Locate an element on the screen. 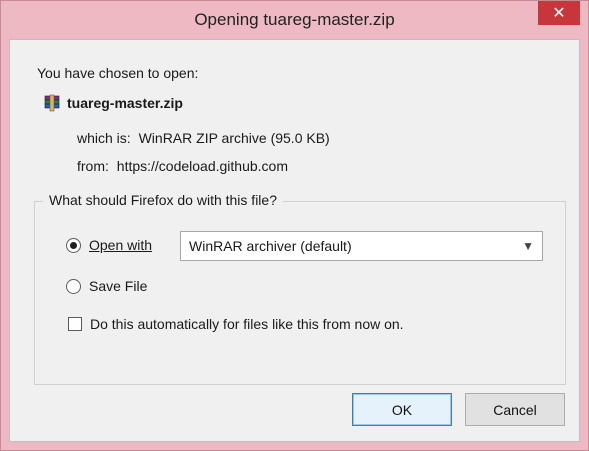  from-value: https://codeload.github.com is located at coordinates (202, 166).